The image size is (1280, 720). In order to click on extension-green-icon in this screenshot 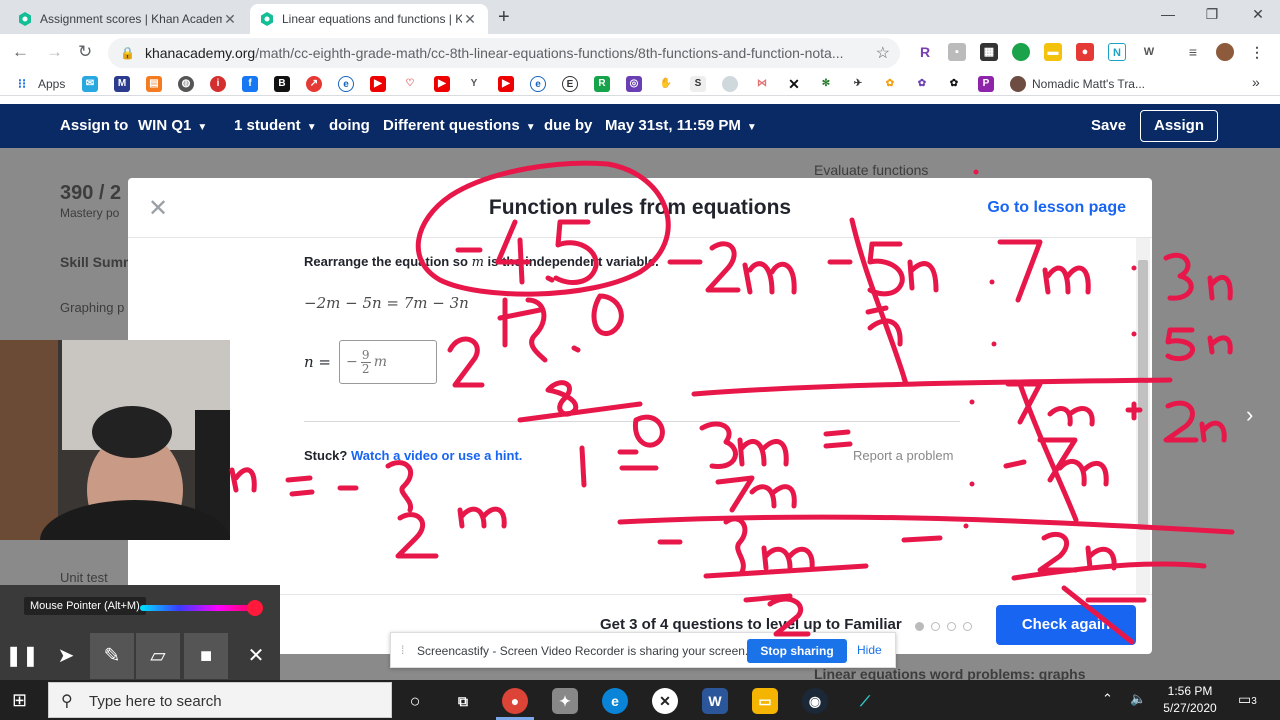, I will do `click(1021, 52)`.